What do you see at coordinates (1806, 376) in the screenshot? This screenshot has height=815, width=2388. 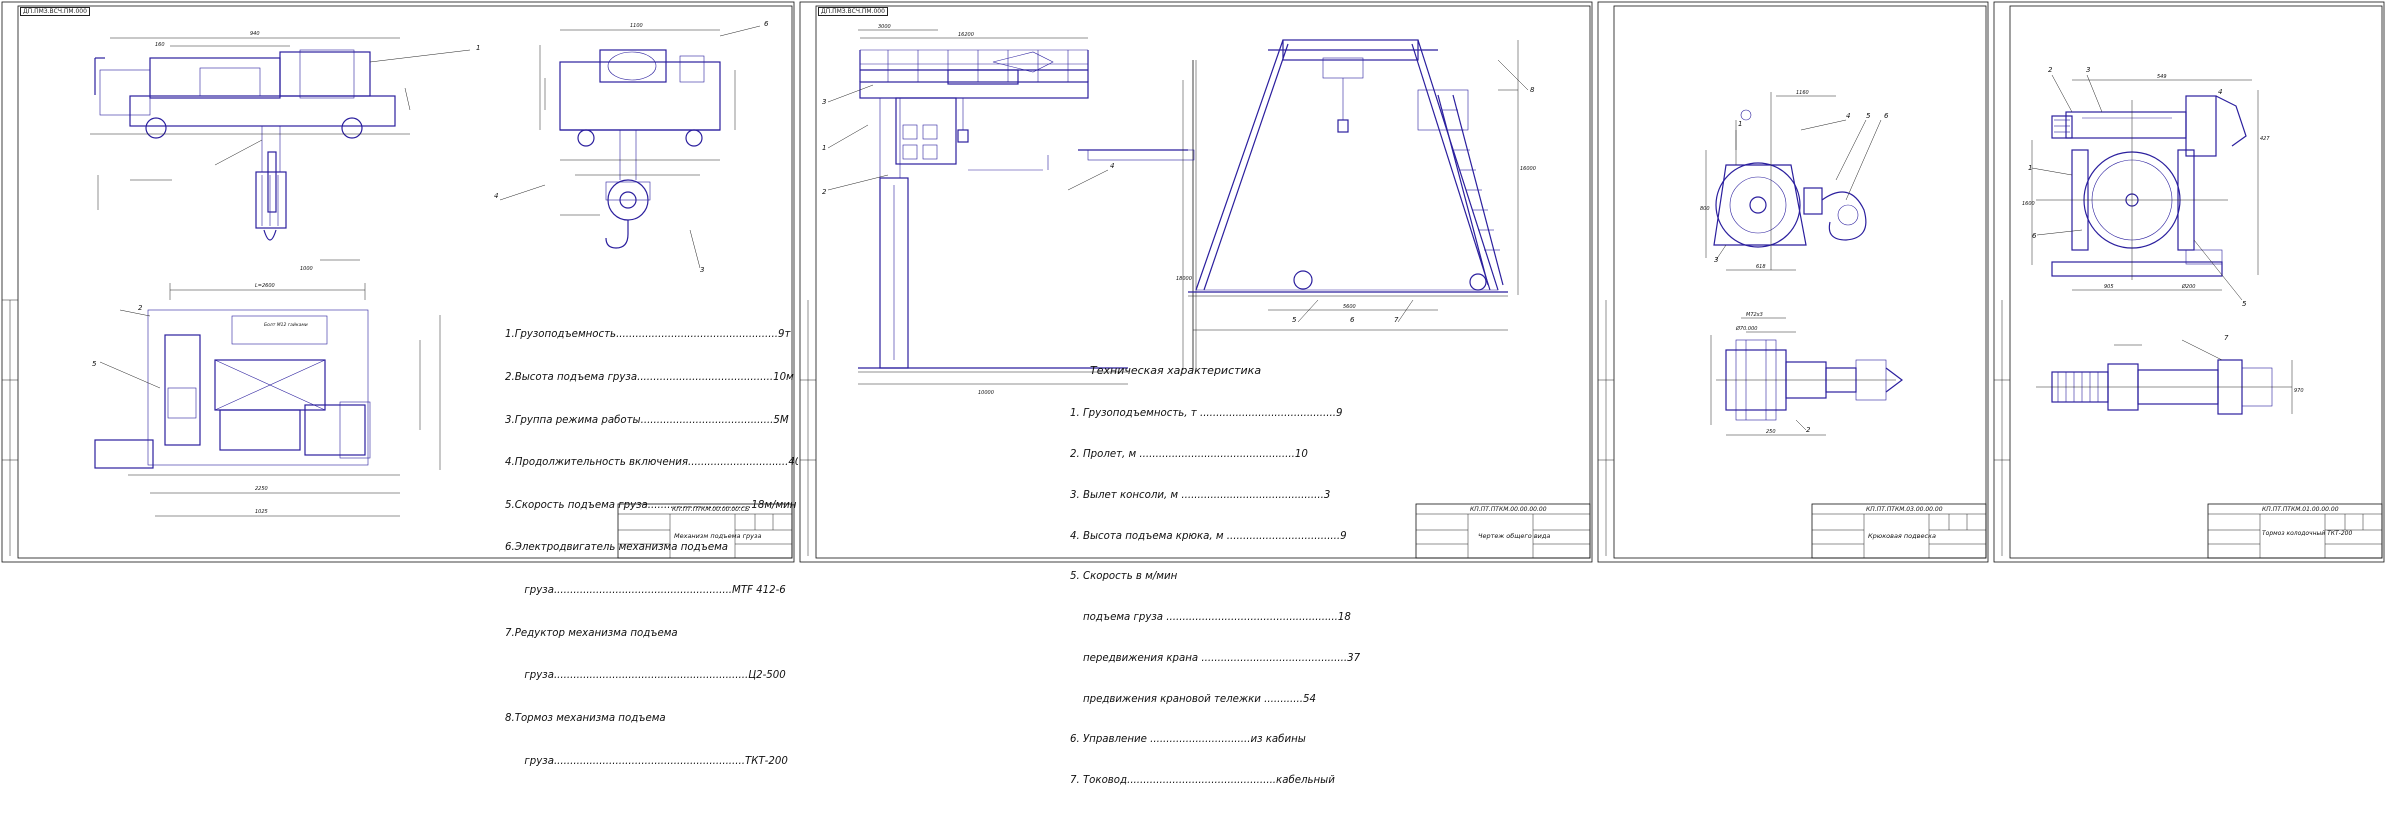 I see `hook-block-section-view` at bounding box center [1806, 376].